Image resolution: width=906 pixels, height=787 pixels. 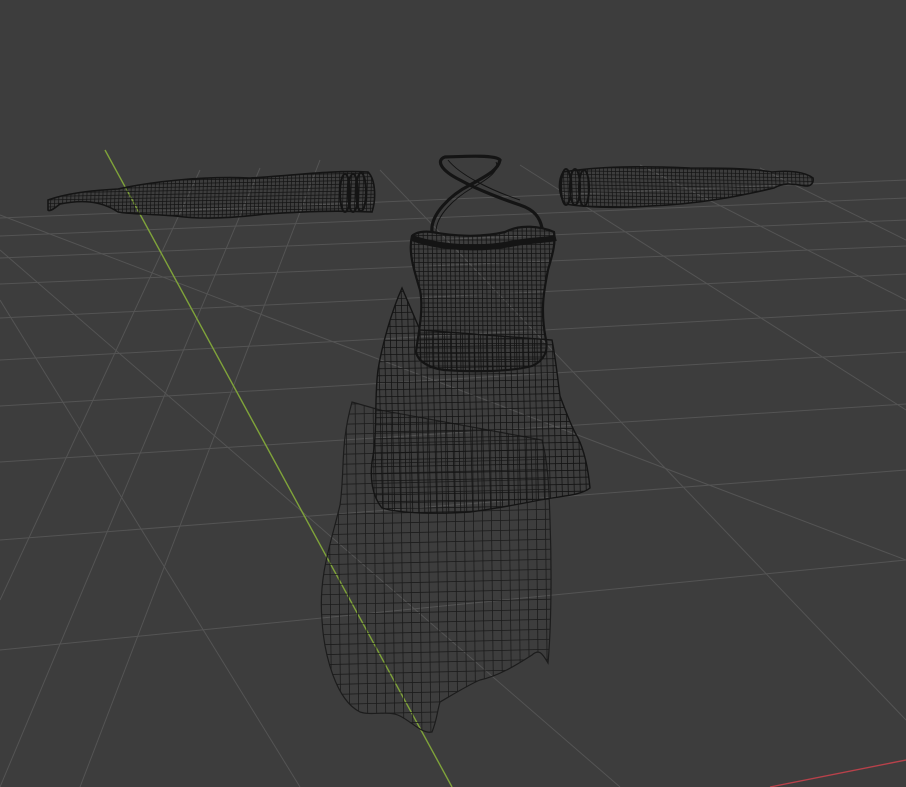 I want to click on left-sleeve, so click(x=211, y=190).